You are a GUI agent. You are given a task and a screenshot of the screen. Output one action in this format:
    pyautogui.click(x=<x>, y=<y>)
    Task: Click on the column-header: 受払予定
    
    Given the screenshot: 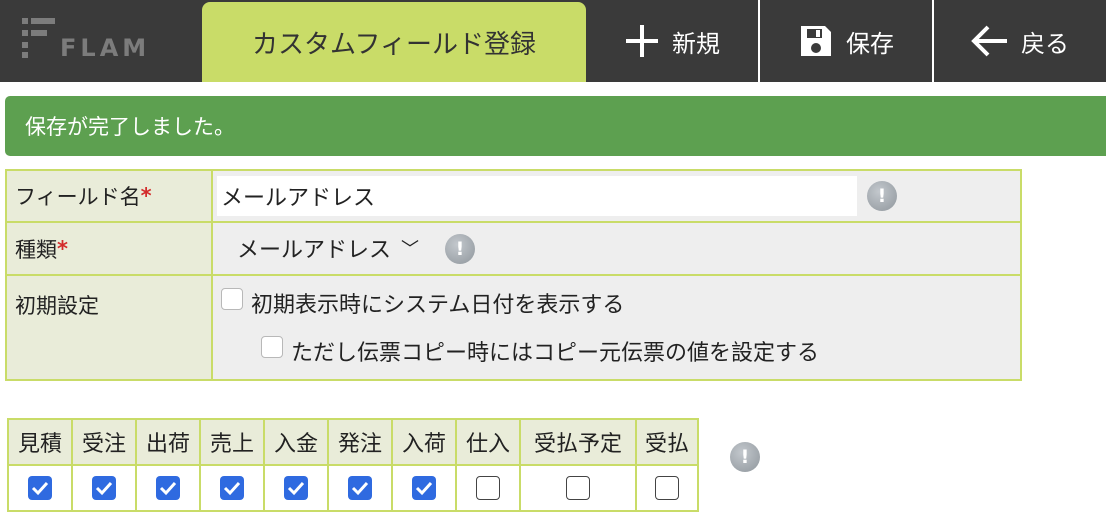 What is the action you would take?
    pyautogui.click(x=578, y=442)
    